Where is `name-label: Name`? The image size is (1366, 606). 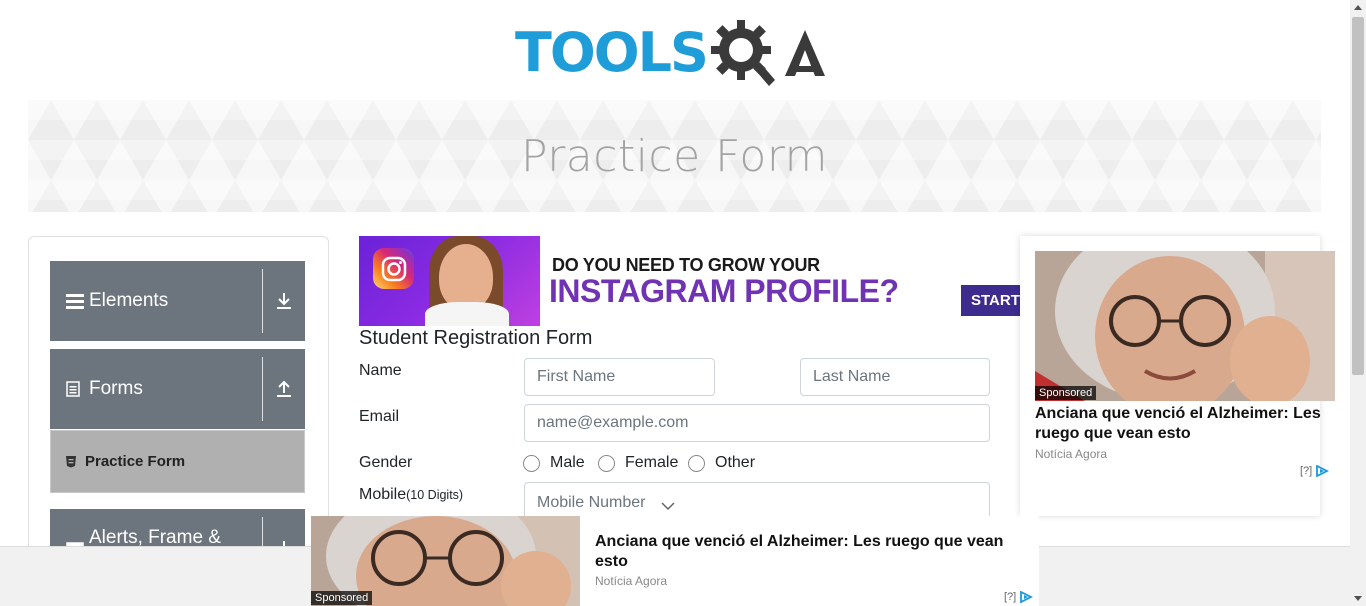
name-label: Name is located at coordinates (380, 370).